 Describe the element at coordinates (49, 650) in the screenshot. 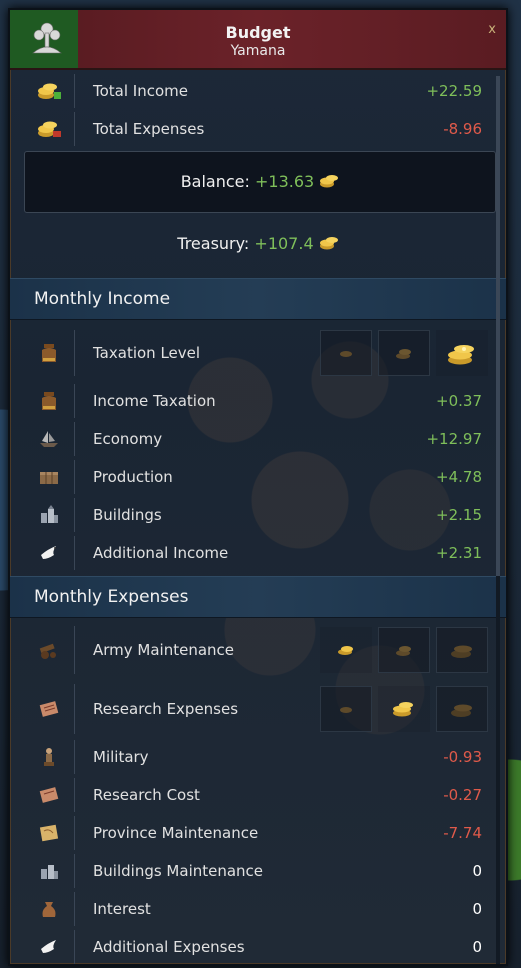

I see `cannon-icon` at that location.